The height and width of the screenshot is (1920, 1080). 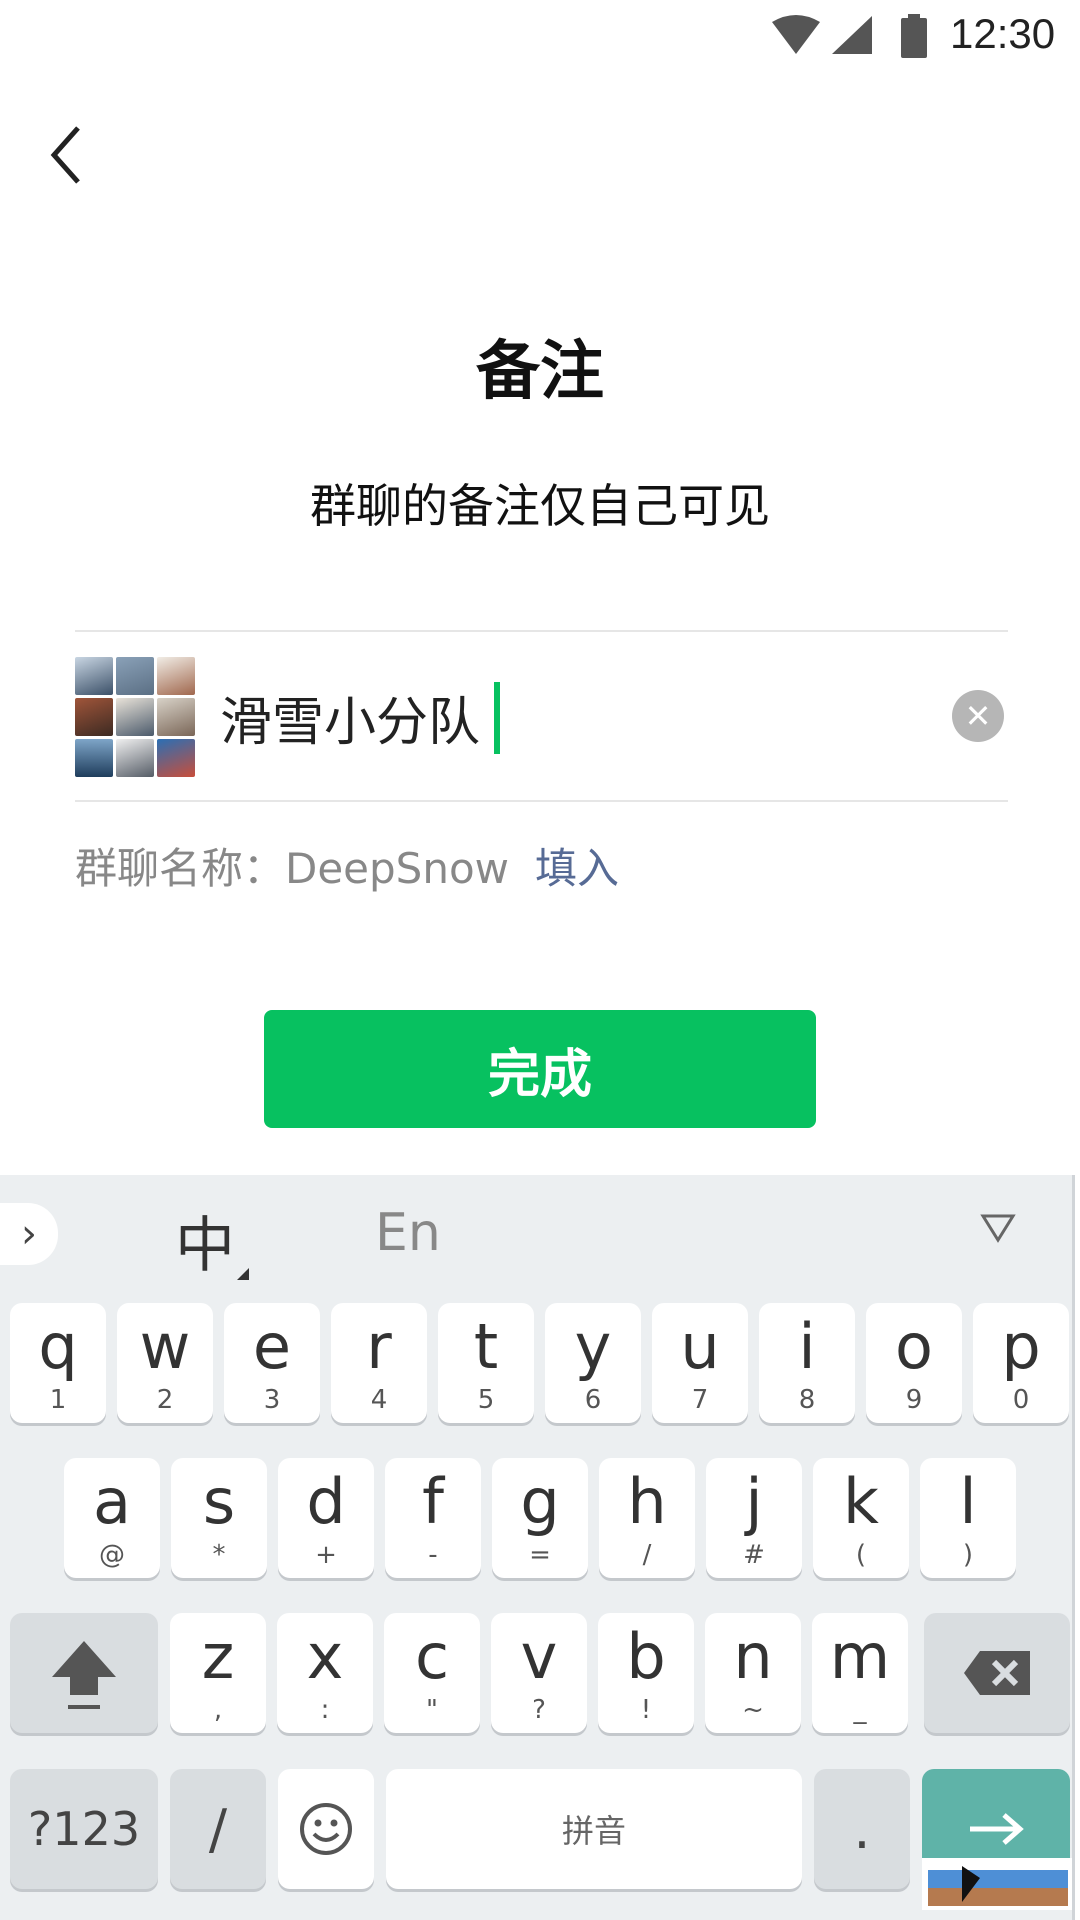 What do you see at coordinates (112, 1555) in the screenshot?
I see `key-sublabel: @` at bounding box center [112, 1555].